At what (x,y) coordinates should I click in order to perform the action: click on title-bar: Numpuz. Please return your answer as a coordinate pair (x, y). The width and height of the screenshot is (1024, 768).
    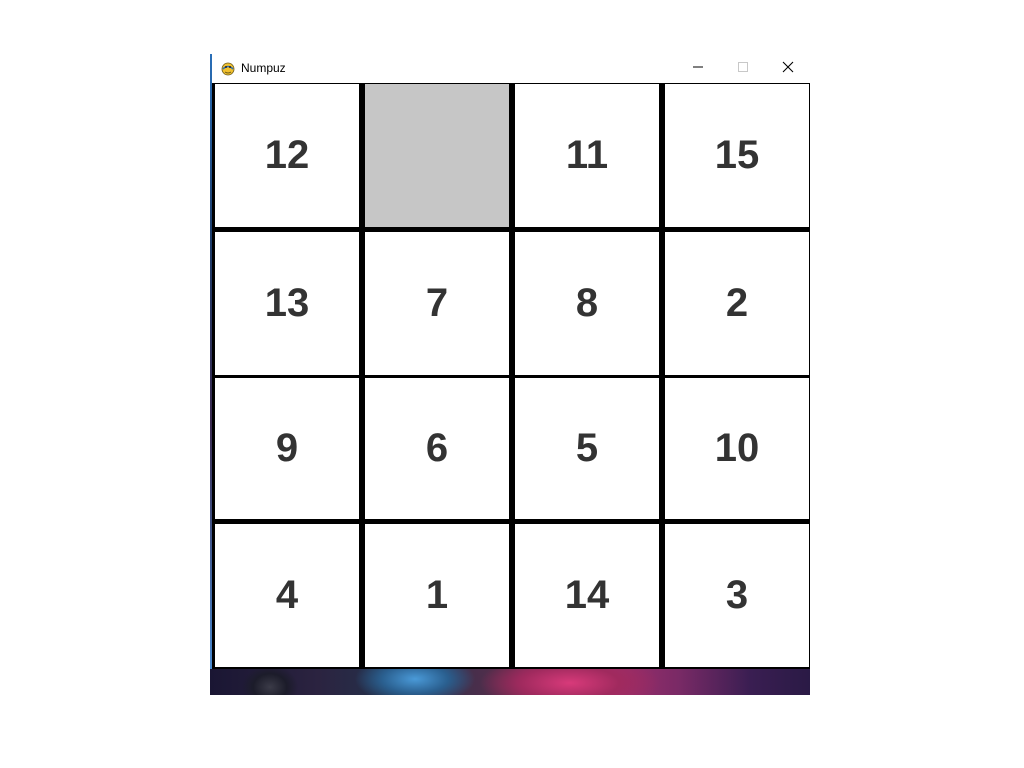
    Looking at the image, I should click on (511, 68).